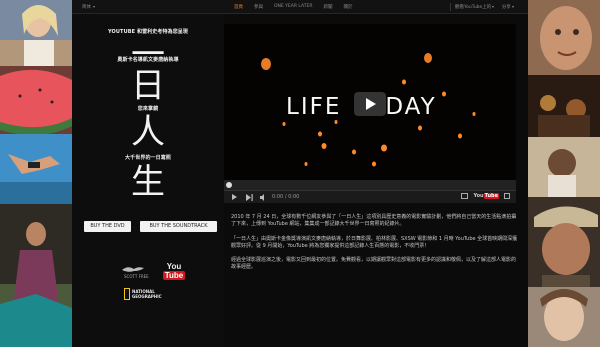  What do you see at coordinates (127, 293) in the screenshot?
I see `ng-yellow-frame-icon` at bounding box center [127, 293].